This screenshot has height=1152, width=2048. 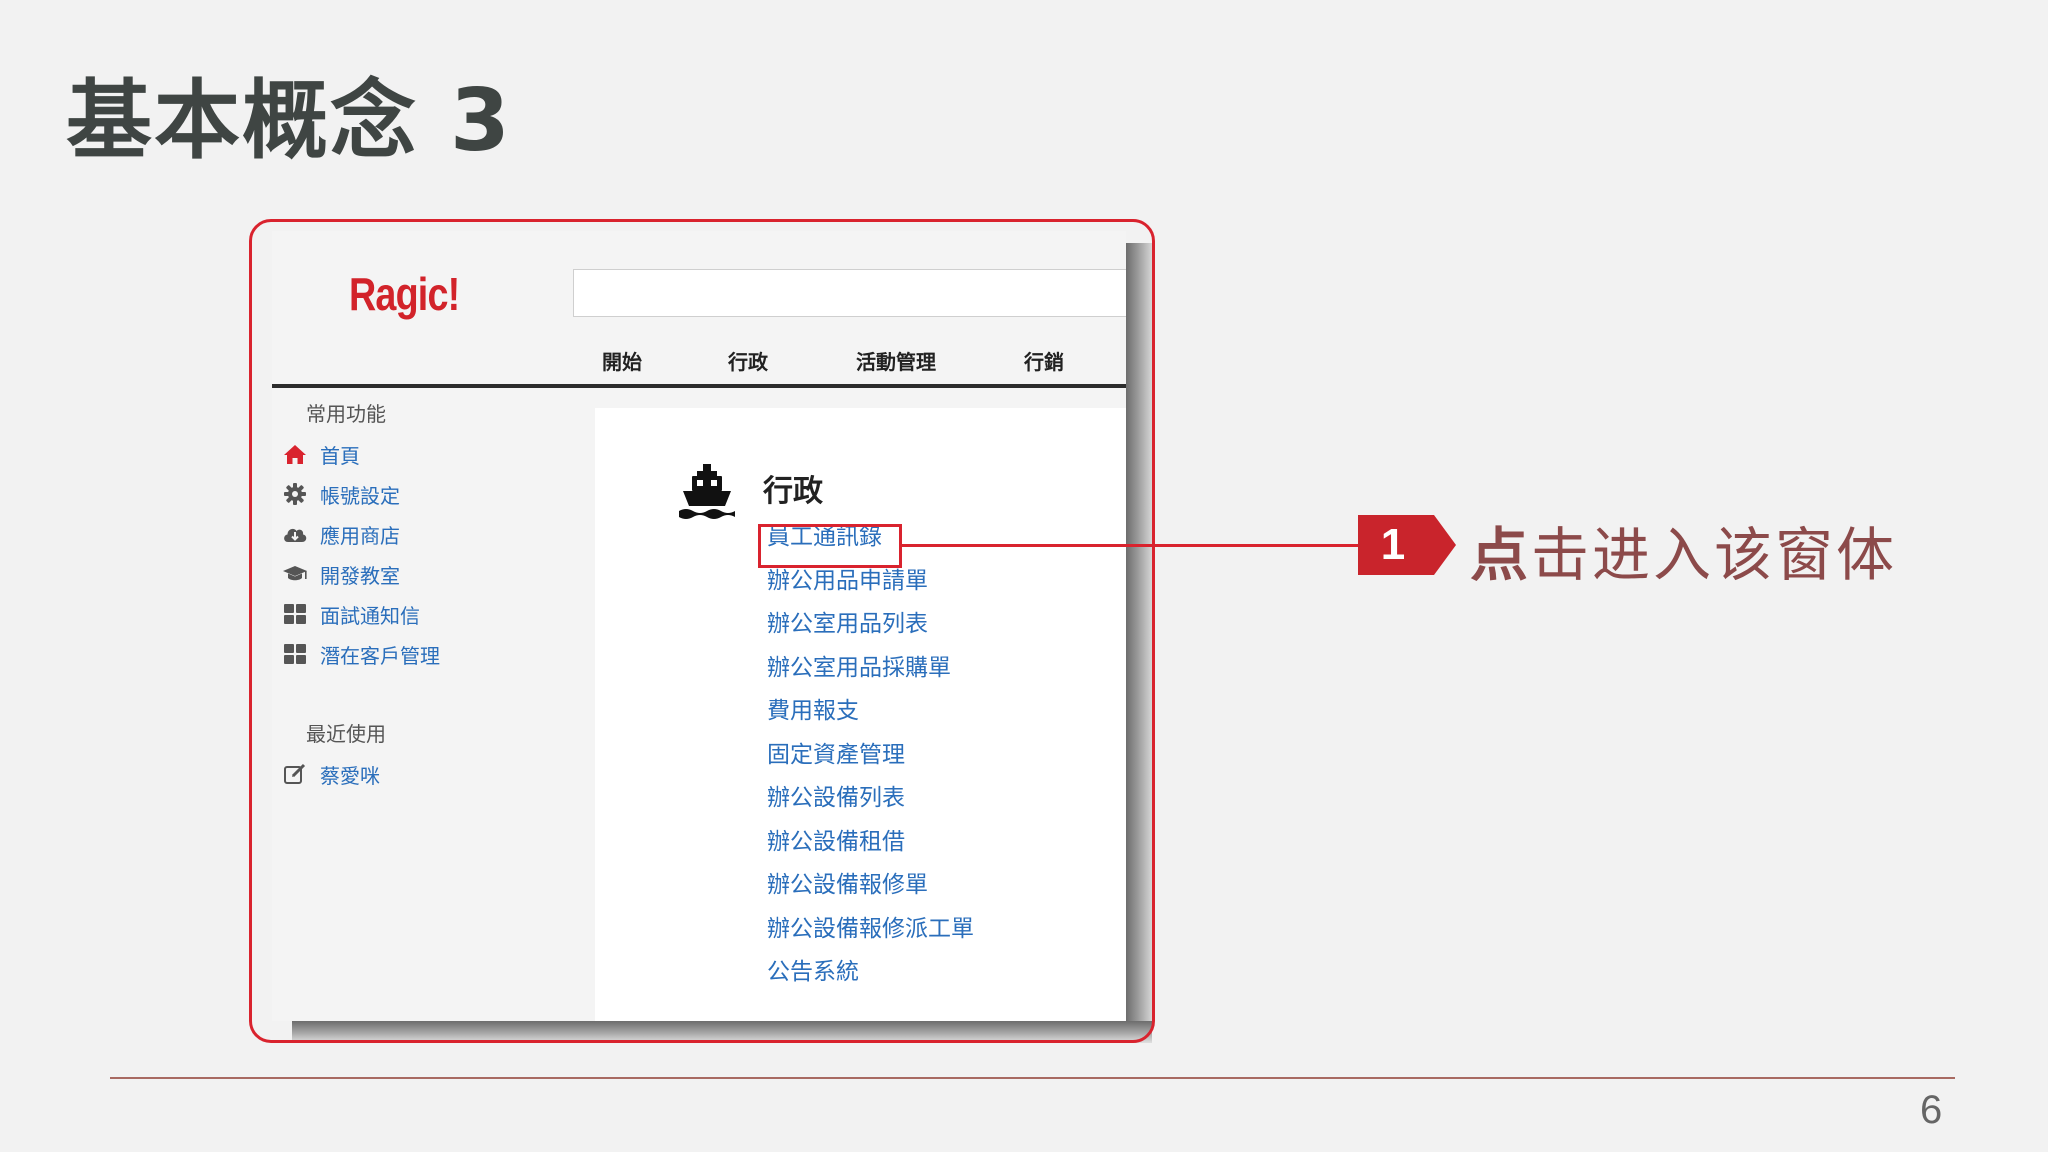 What do you see at coordinates (870, 712) in the screenshot?
I see `sheet-link-expense-report: 費用報支` at bounding box center [870, 712].